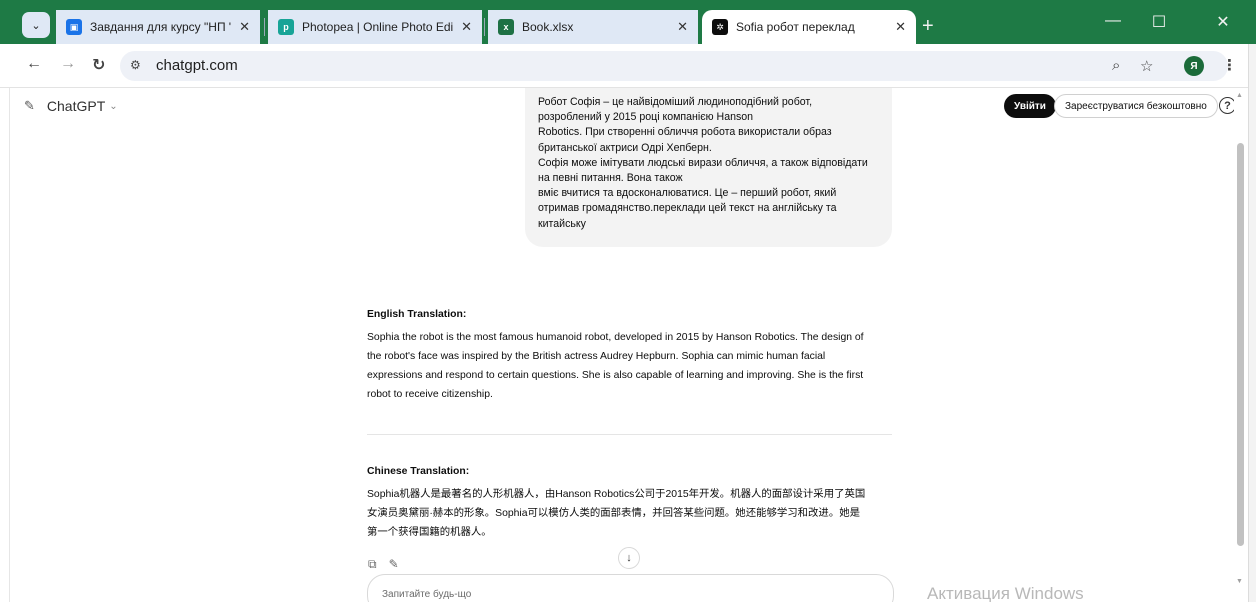  Describe the element at coordinates (625, 147) in the screenshot. I see `user-message-line: британської актриси Одрі Хепберн.` at that location.